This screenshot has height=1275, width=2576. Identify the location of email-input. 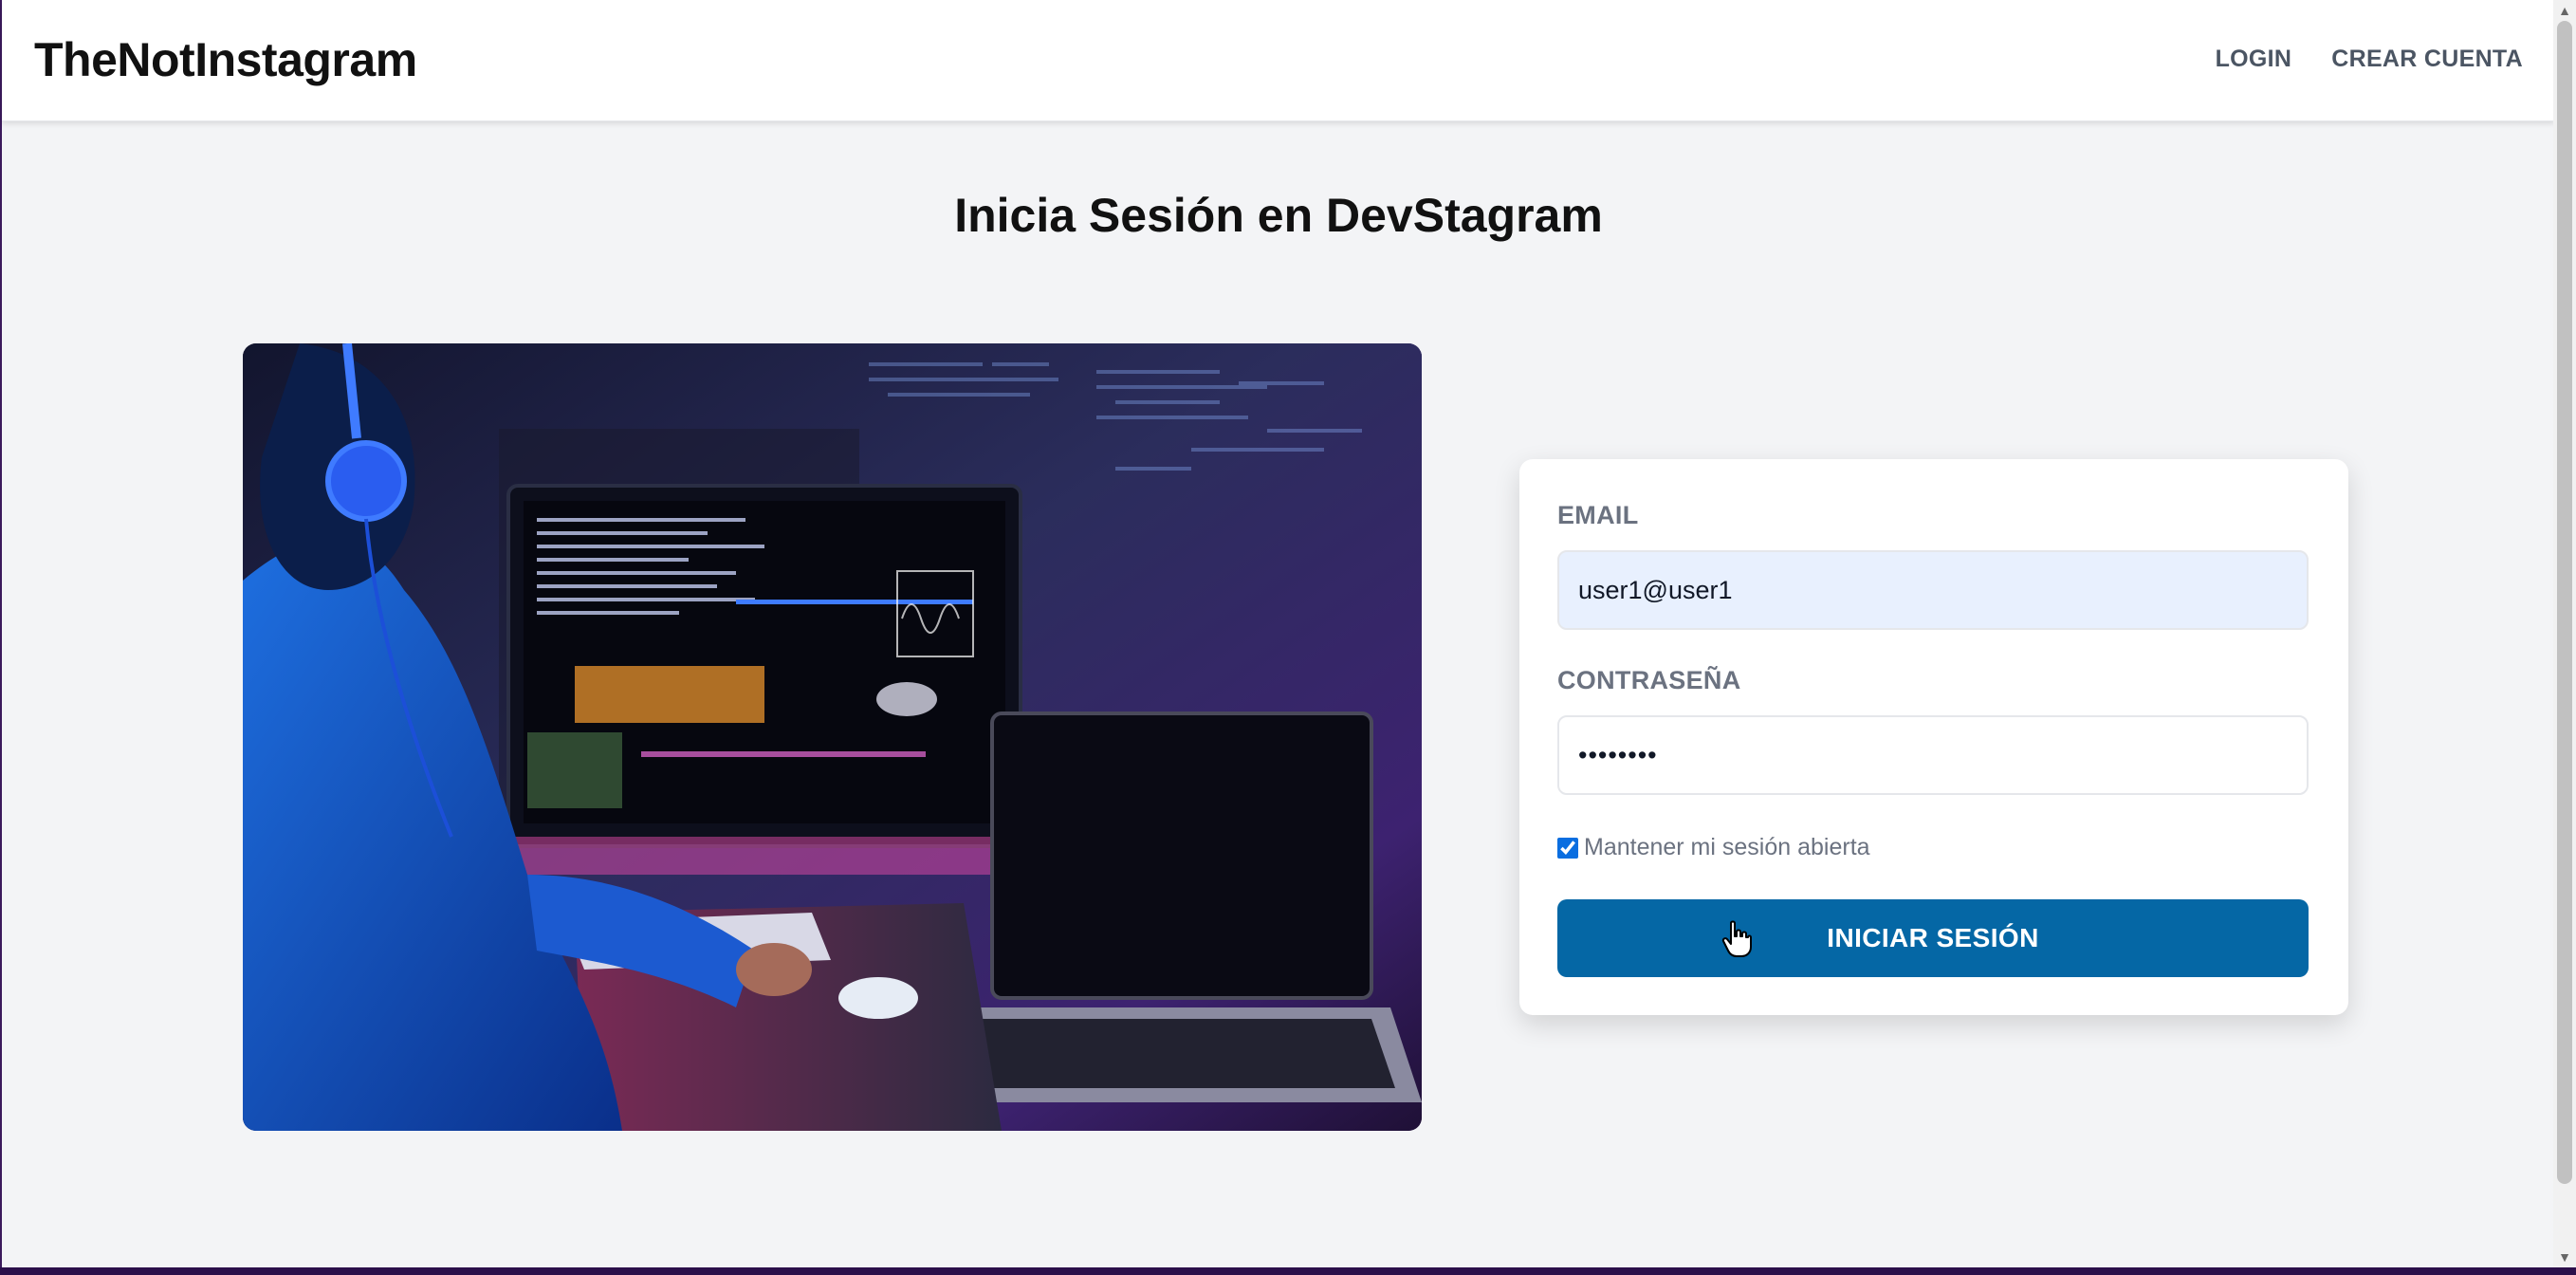
(1933, 590).